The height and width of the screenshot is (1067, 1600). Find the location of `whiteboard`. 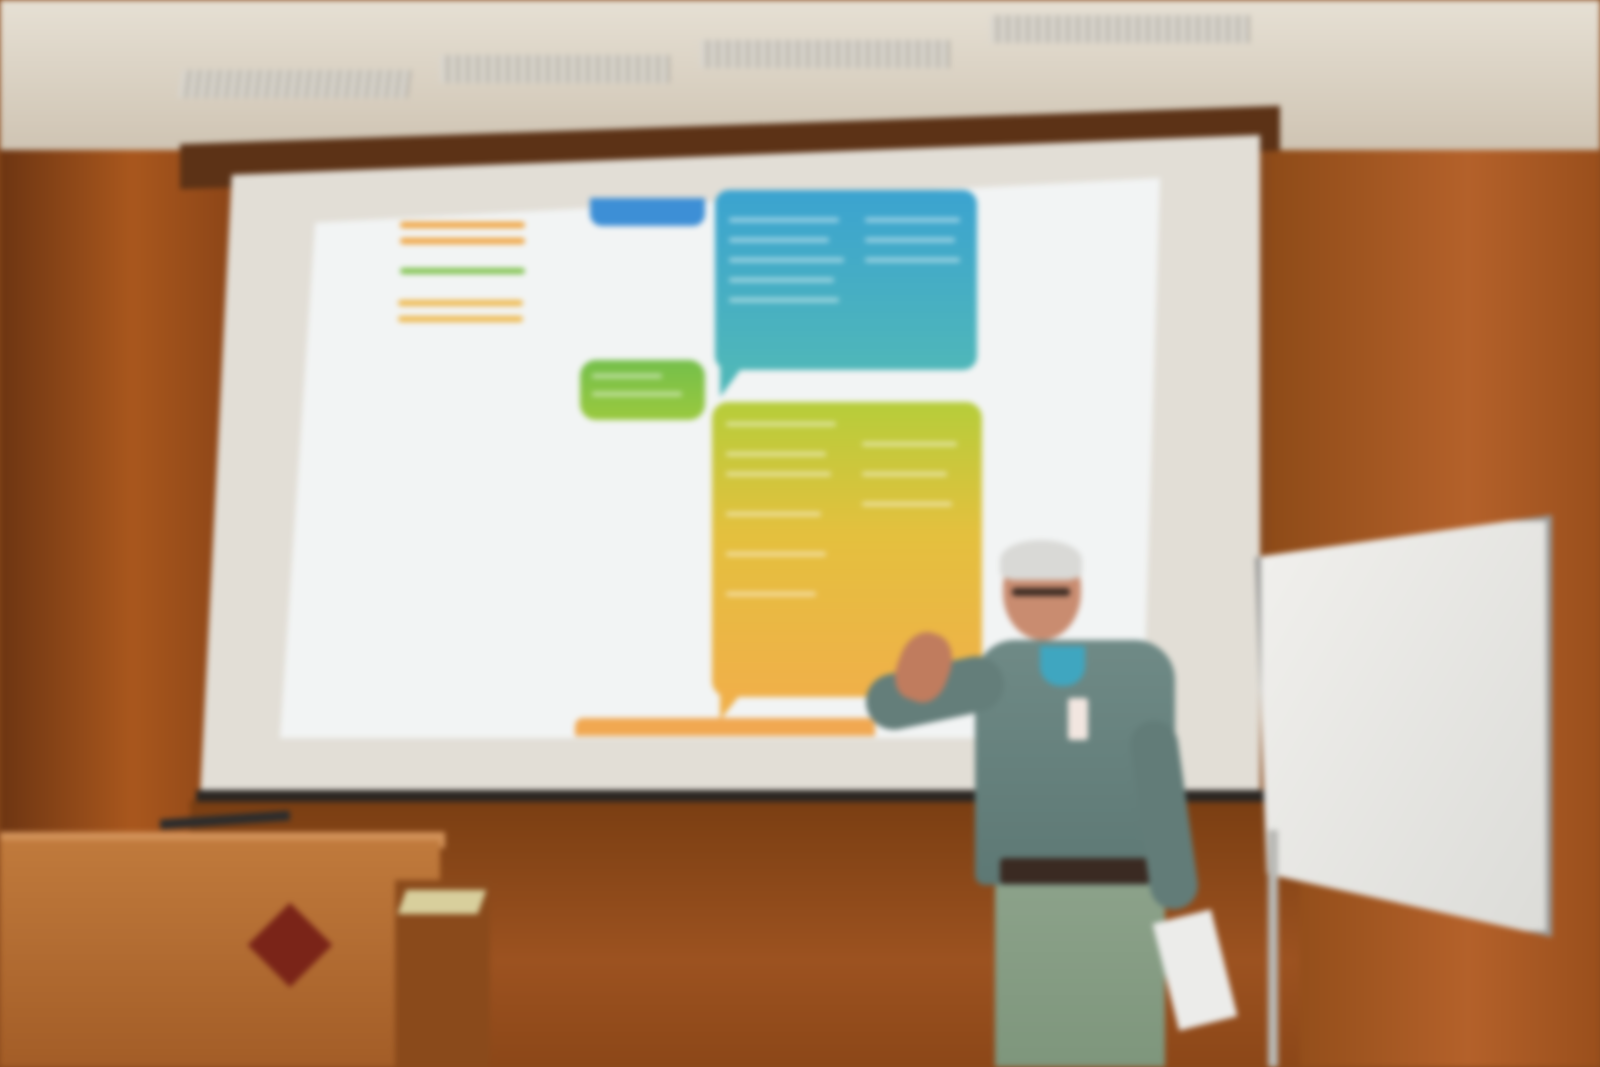

whiteboard is located at coordinates (1403, 726).